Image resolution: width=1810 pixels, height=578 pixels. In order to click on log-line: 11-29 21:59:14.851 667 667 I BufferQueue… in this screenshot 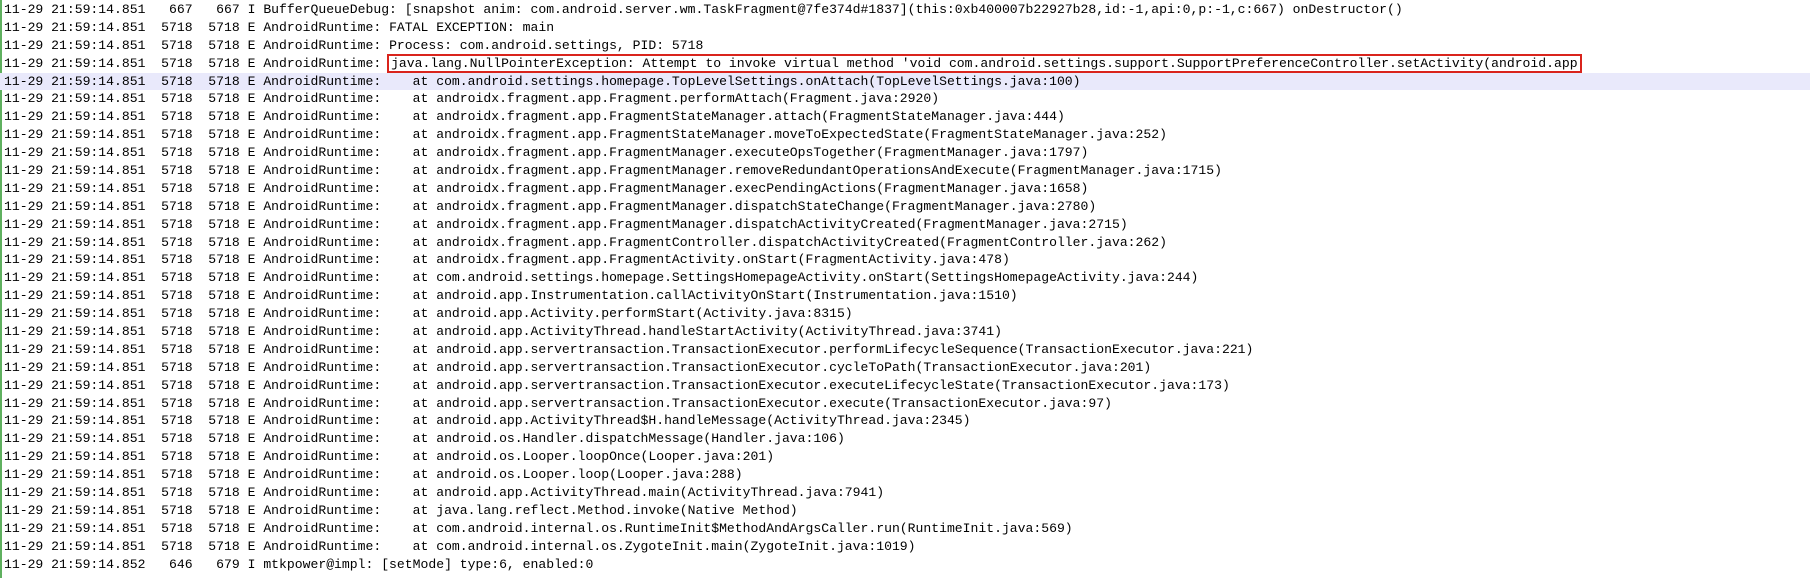, I will do `click(905, 10)`.